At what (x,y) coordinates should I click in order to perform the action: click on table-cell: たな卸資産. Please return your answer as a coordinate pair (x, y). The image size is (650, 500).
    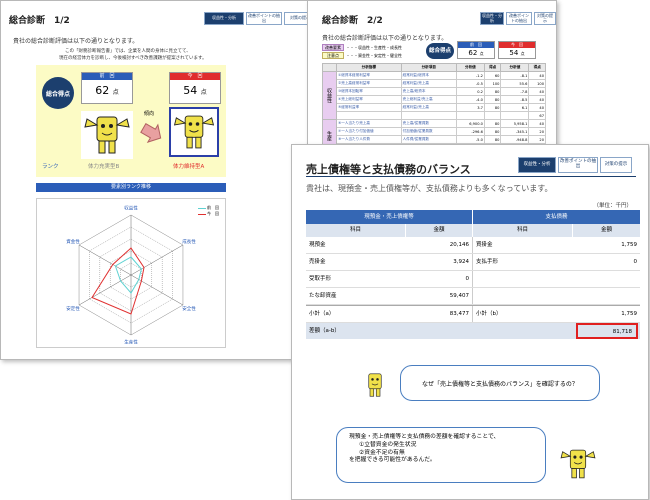
    Looking at the image, I should click on (323, 296).